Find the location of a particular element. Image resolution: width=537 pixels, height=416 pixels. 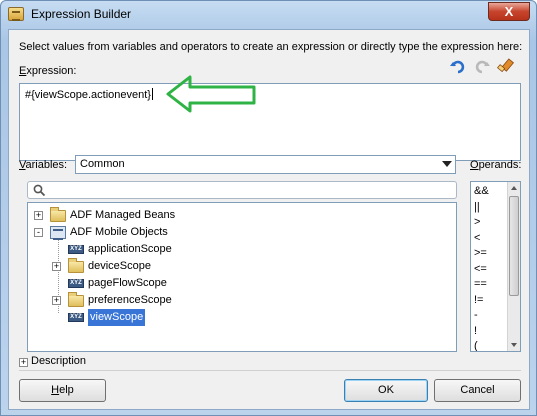

operand-item: != is located at coordinates (478, 300).